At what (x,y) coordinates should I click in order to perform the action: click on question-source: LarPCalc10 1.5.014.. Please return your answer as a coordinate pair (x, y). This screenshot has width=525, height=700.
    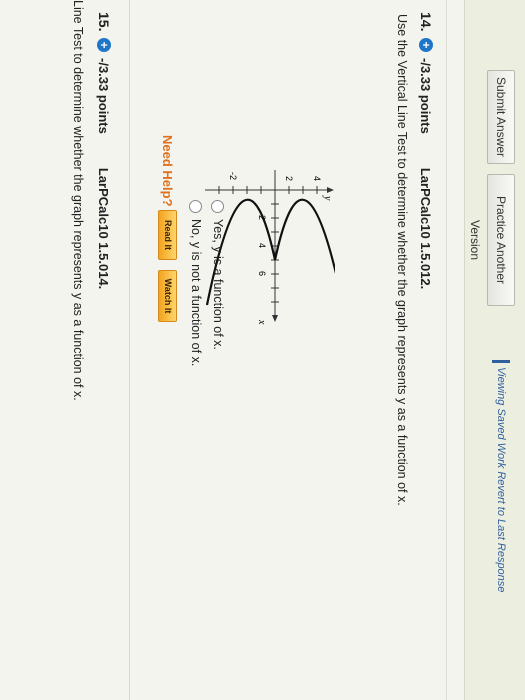
    Looking at the image, I should click on (104, 228).